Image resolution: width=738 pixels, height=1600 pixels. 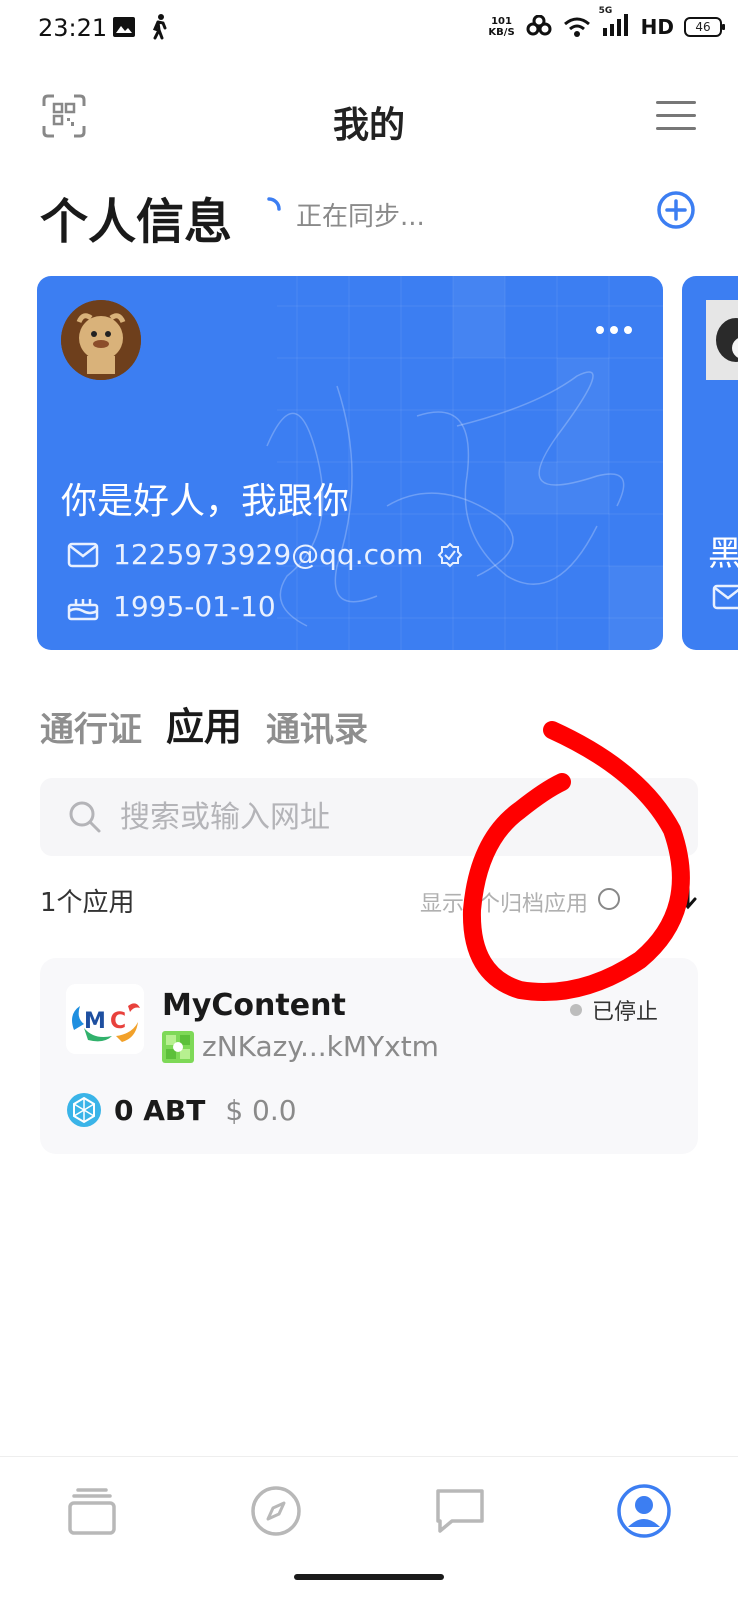 What do you see at coordinates (268, 554) in the screenshot?
I see `profile-email: 1225973929@qq.com` at bounding box center [268, 554].